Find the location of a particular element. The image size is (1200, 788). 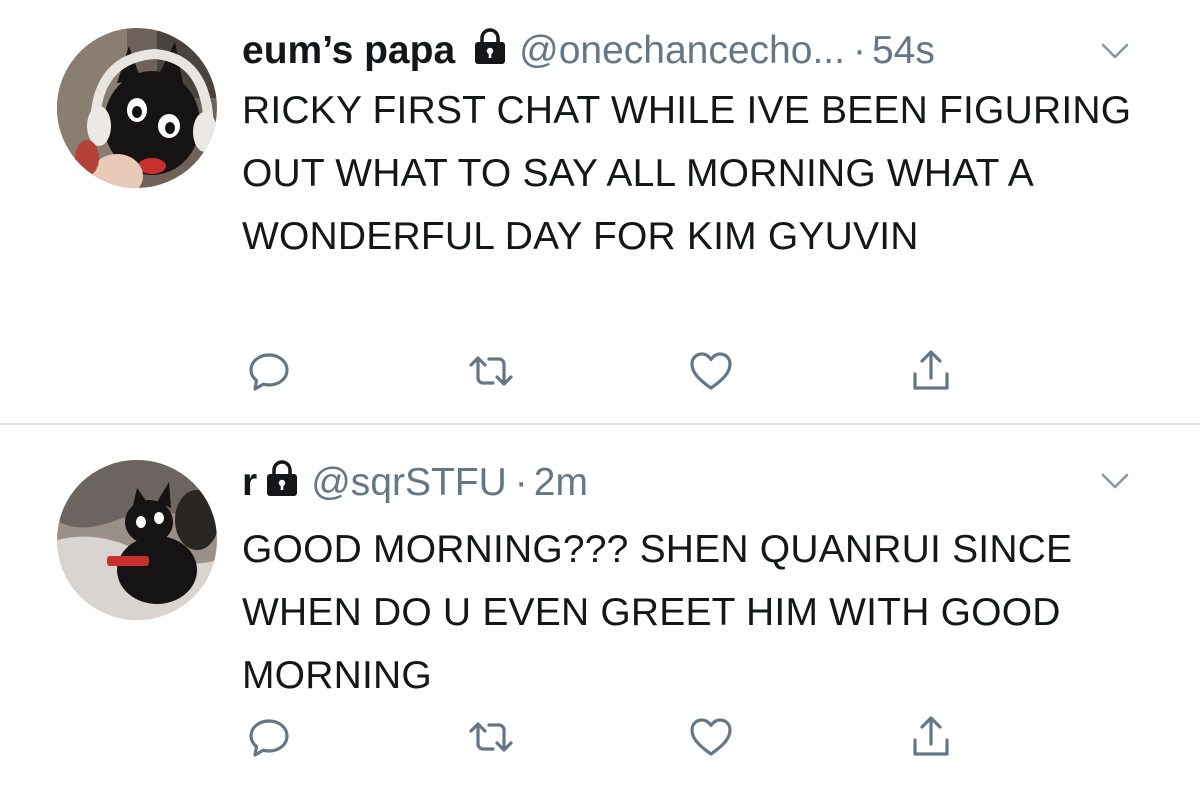

timestamp: 54s is located at coordinates (903, 51).